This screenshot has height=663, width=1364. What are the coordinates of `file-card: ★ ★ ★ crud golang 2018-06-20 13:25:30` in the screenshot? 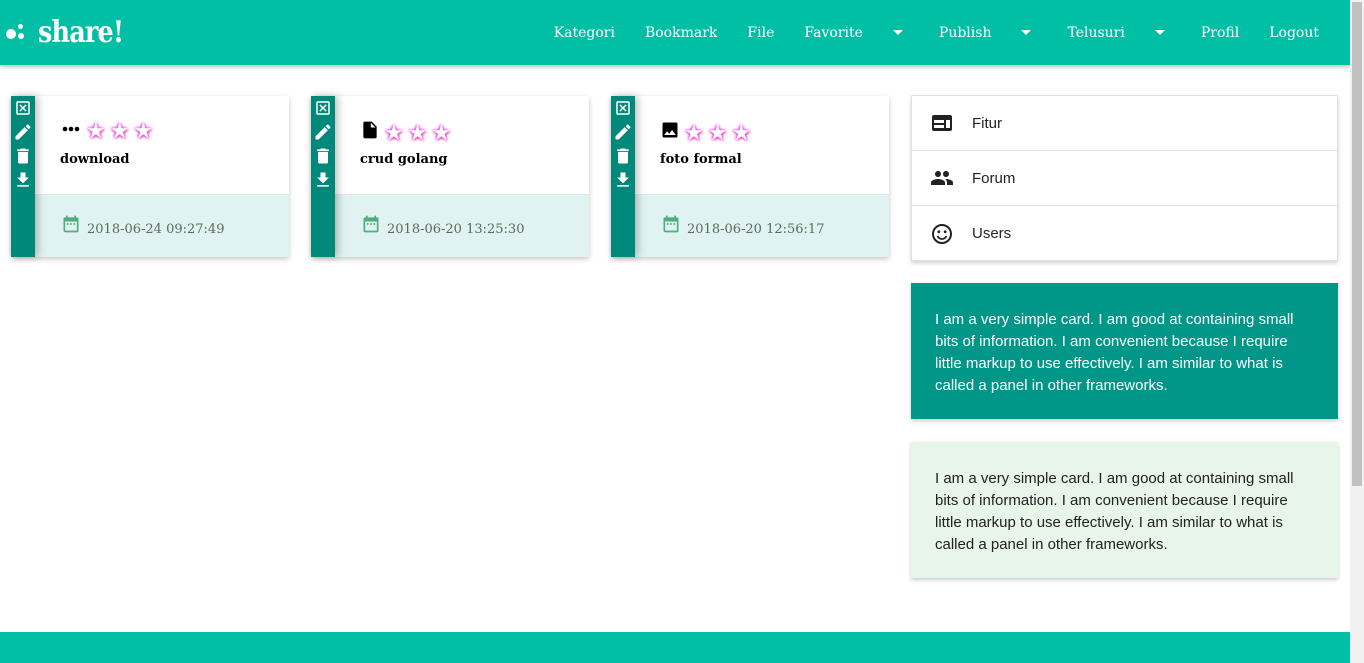 It's located at (450, 176).